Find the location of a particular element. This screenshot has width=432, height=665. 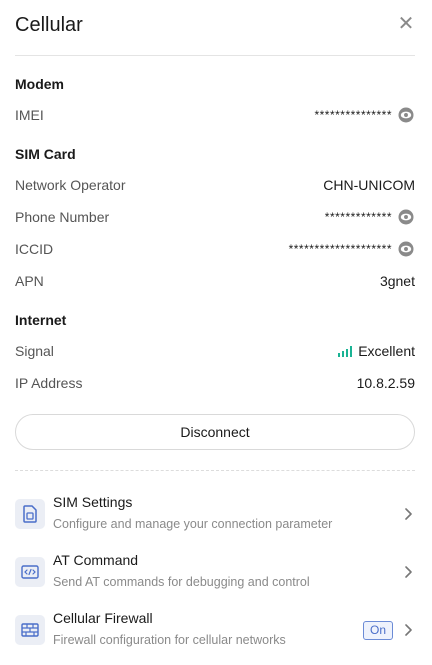

section-title-modem: Modem is located at coordinates (39, 84).